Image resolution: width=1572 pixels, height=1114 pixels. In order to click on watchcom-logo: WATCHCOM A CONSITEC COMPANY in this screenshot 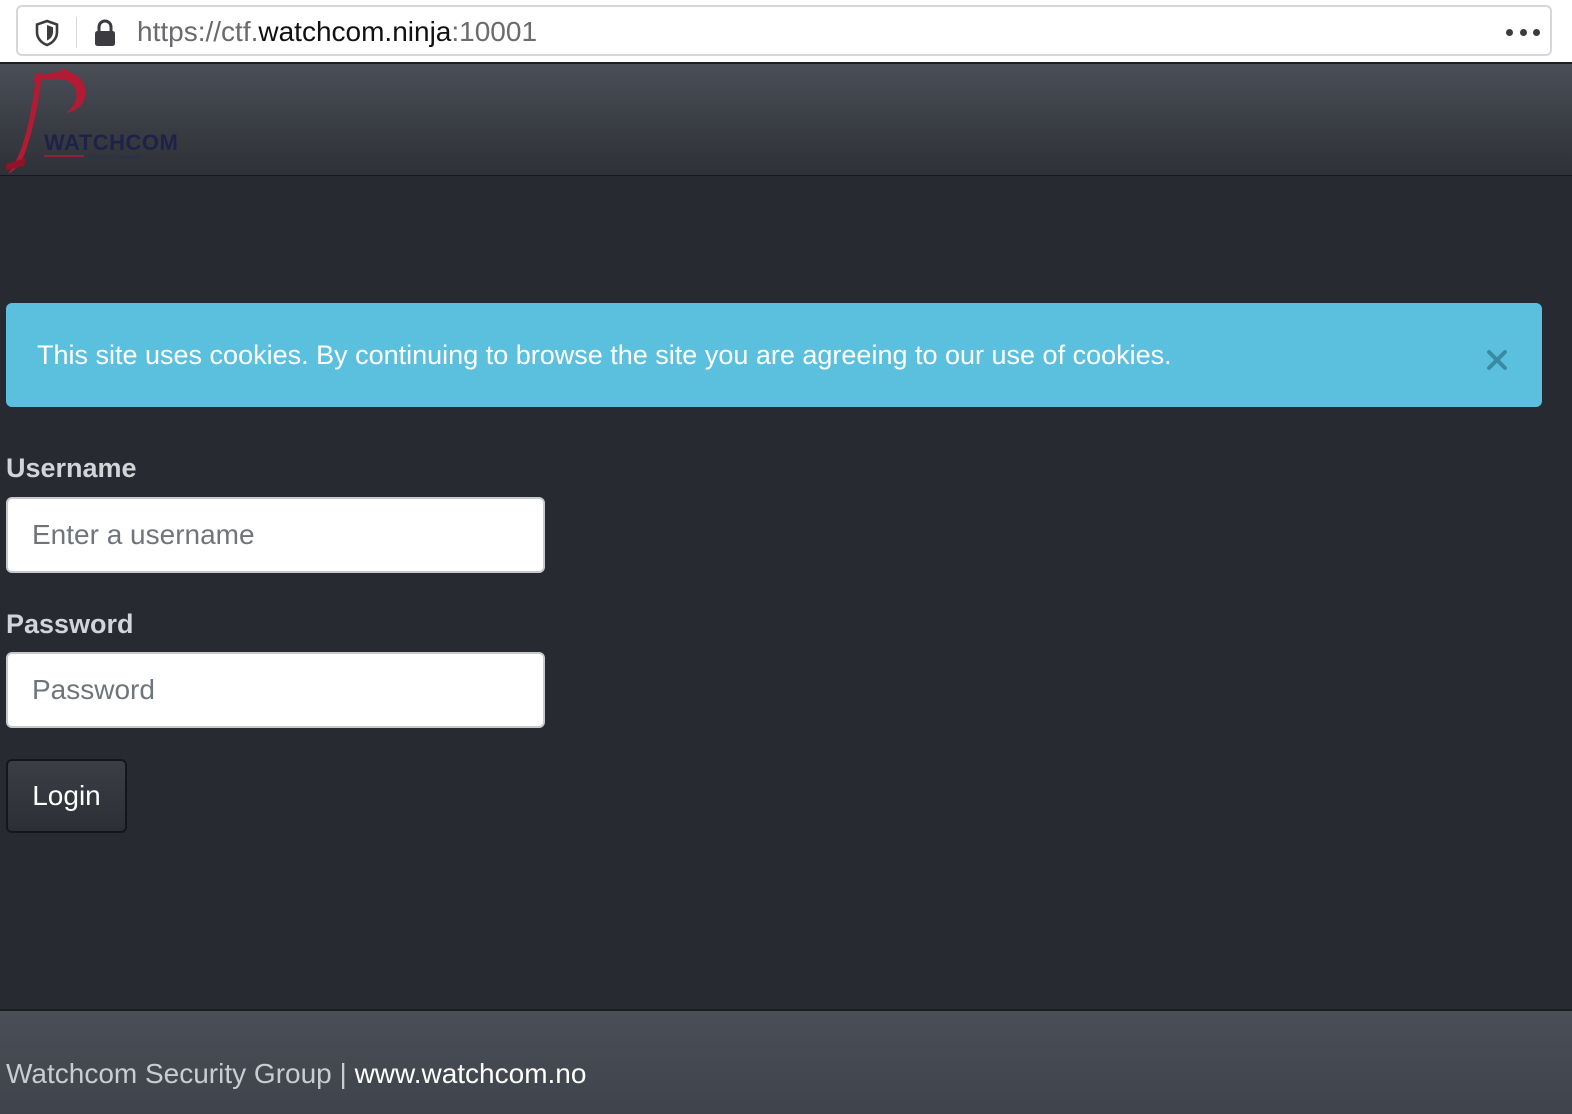, I will do `click(96, 121)`.